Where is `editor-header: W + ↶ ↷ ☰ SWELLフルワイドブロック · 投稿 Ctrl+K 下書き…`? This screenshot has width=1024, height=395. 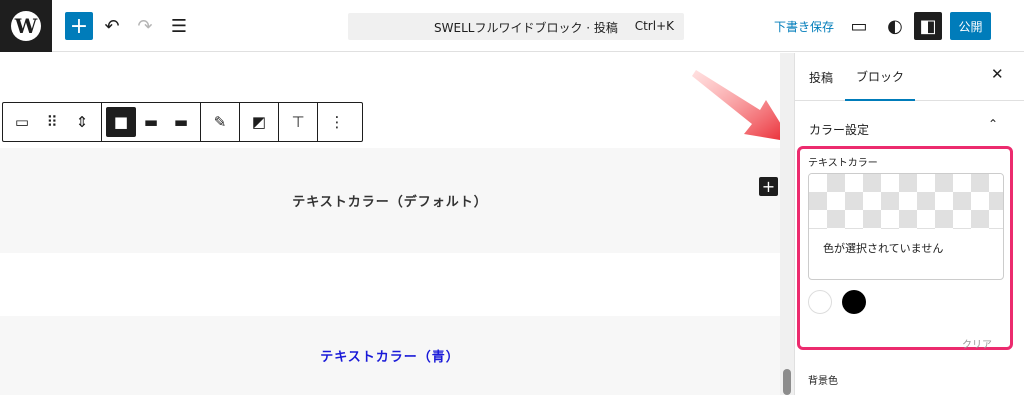 editor-header: W + ↶ ↷ ☰ SWELLフルワイドブロック · 投稿 Ctrl+K 下書き… is located at coordinates (512, 26).